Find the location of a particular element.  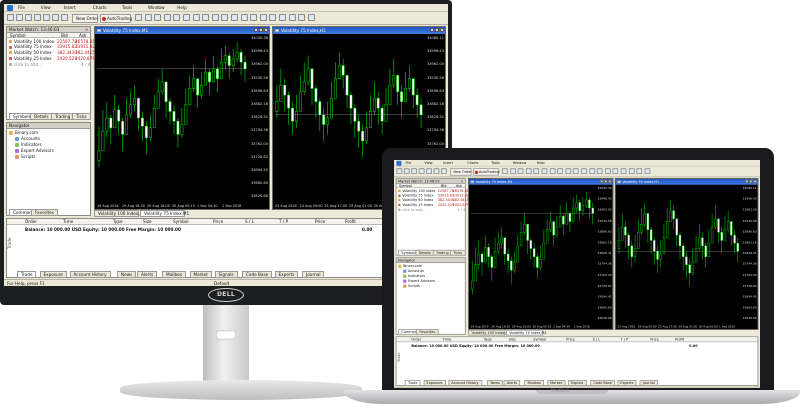

label-icon is located at coordinates (639, 171).